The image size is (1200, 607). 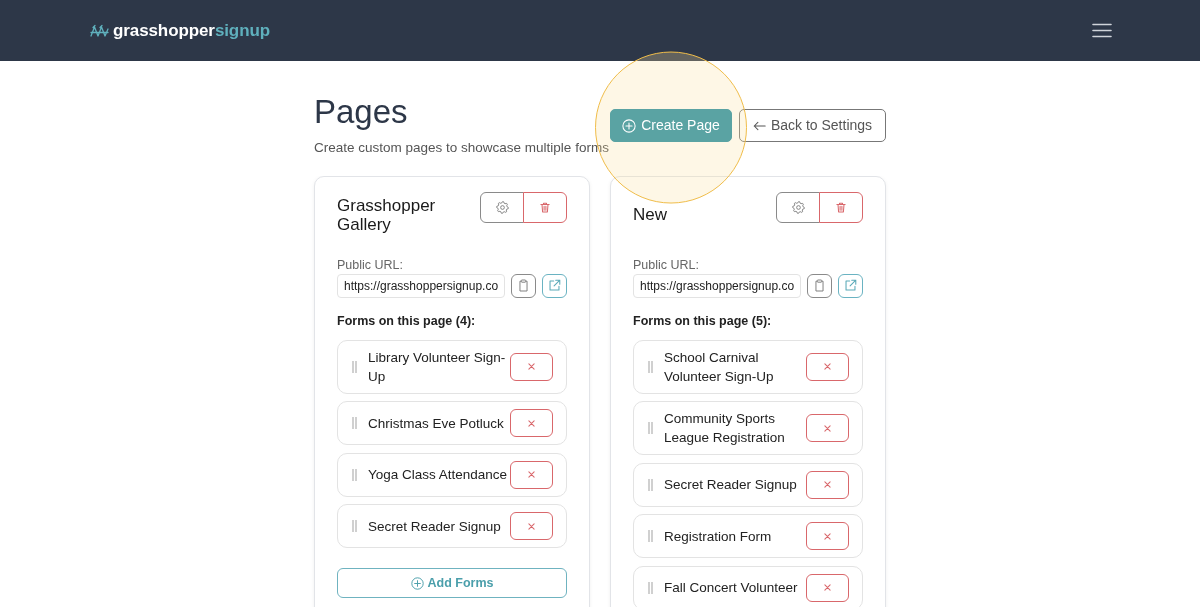 I want to click on form-name: Fall Concert Volunteer, so click(x=731, y=588).